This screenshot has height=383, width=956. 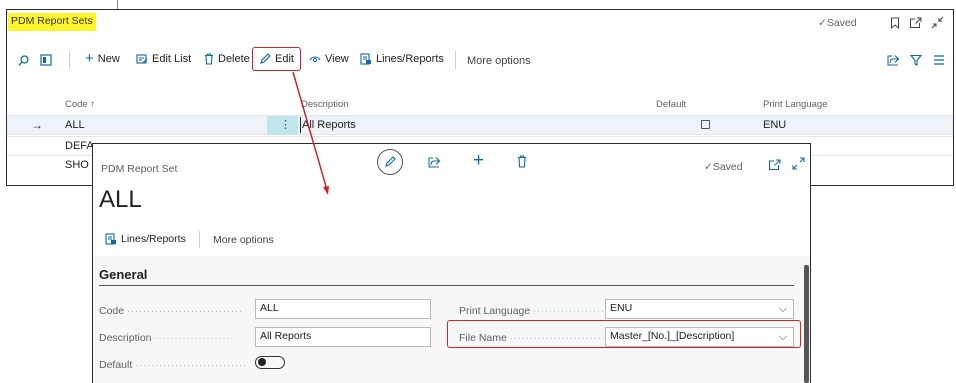 What do you see at coordinates (123, 274) in the screenshot?
I see `section-general-header: General` at bounding box center [123, 274].